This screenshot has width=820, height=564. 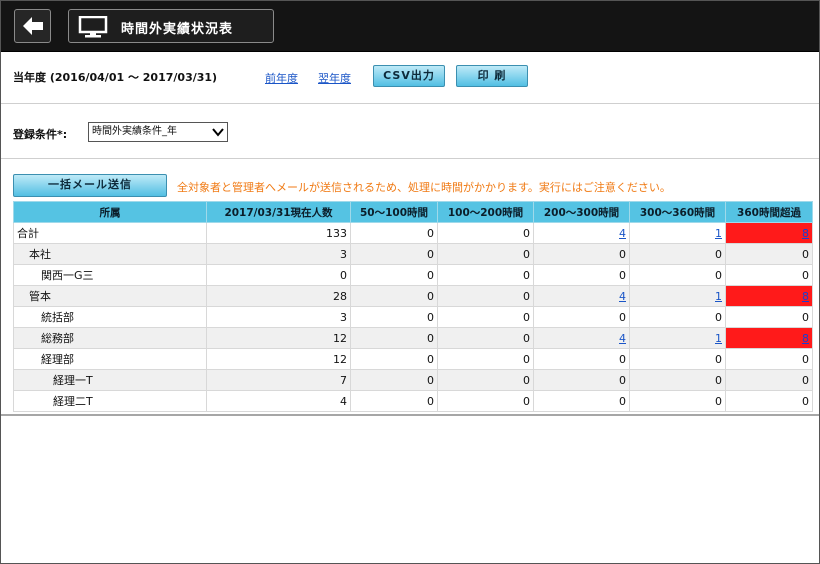 What do you see at coordinates (278, 317) in the screenshot?
I see `value-cell-count: 3` at bounding box center [278, 317].